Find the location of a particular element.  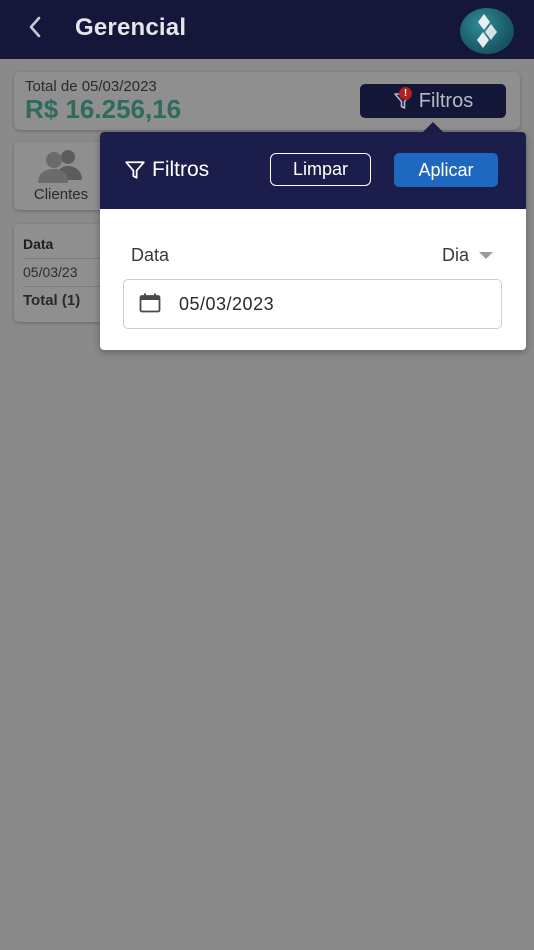

data-table: Data 05/03/23 Total (1) is located at coordinates (61, 273).